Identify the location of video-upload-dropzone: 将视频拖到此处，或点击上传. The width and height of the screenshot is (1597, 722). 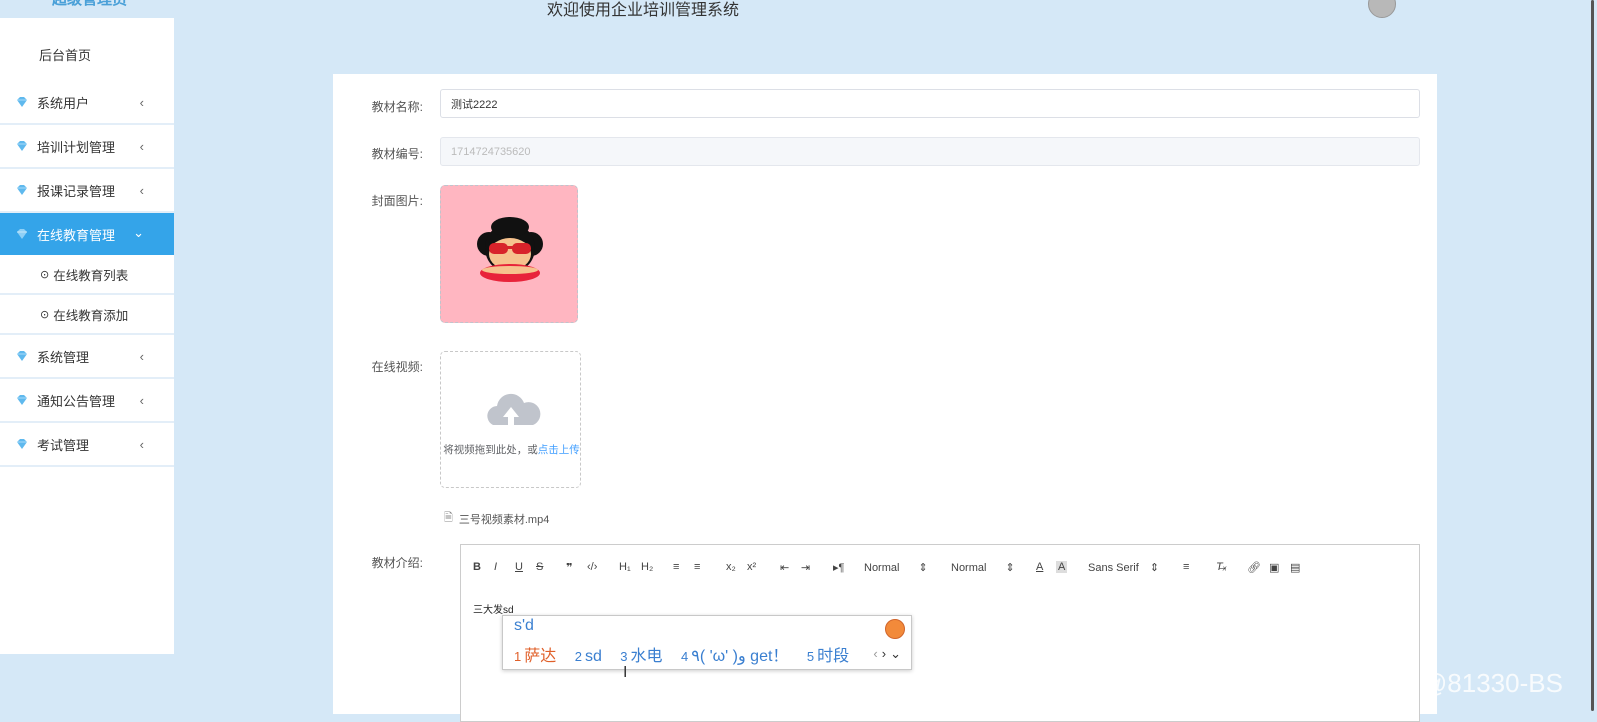
(510, 419).